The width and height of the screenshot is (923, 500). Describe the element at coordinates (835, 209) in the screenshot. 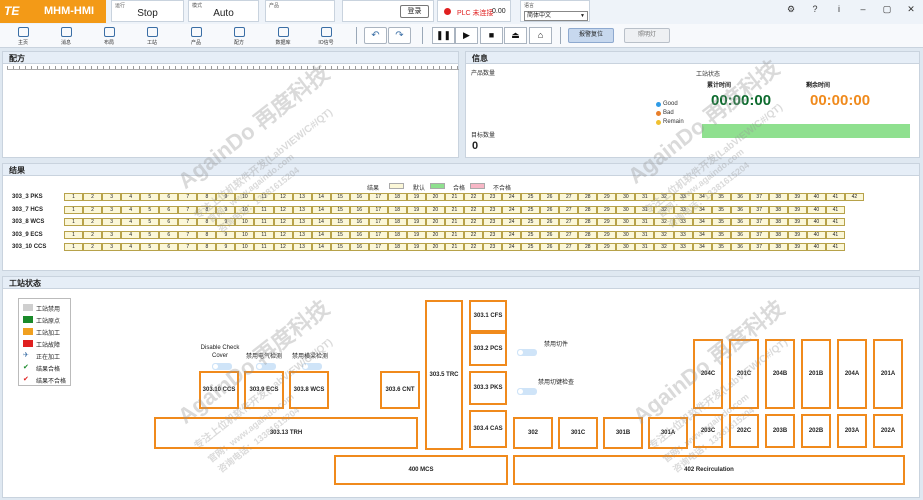

I see `result-cell: 41` at that location.